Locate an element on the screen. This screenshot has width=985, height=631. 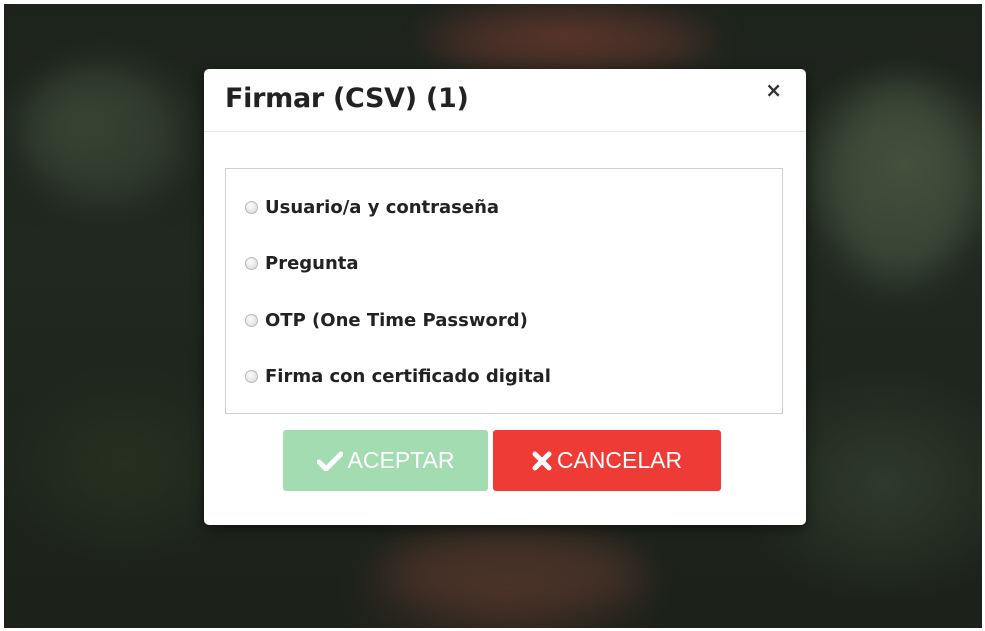
option-usuario-contrasena: Usuario/a y contraseña is located at coordinates (372, 207).